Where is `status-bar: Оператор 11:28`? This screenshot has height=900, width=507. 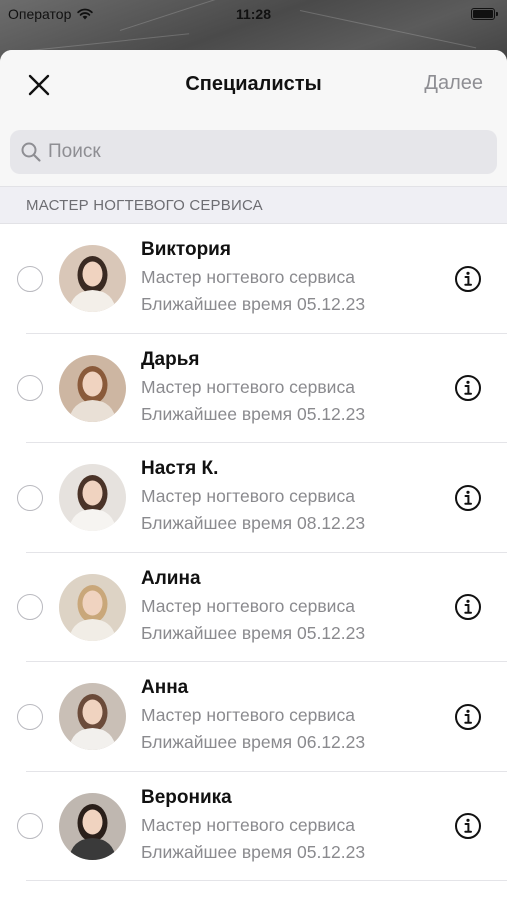 status-bar: Оператор 11:28 is located at coordinates (253, 14).